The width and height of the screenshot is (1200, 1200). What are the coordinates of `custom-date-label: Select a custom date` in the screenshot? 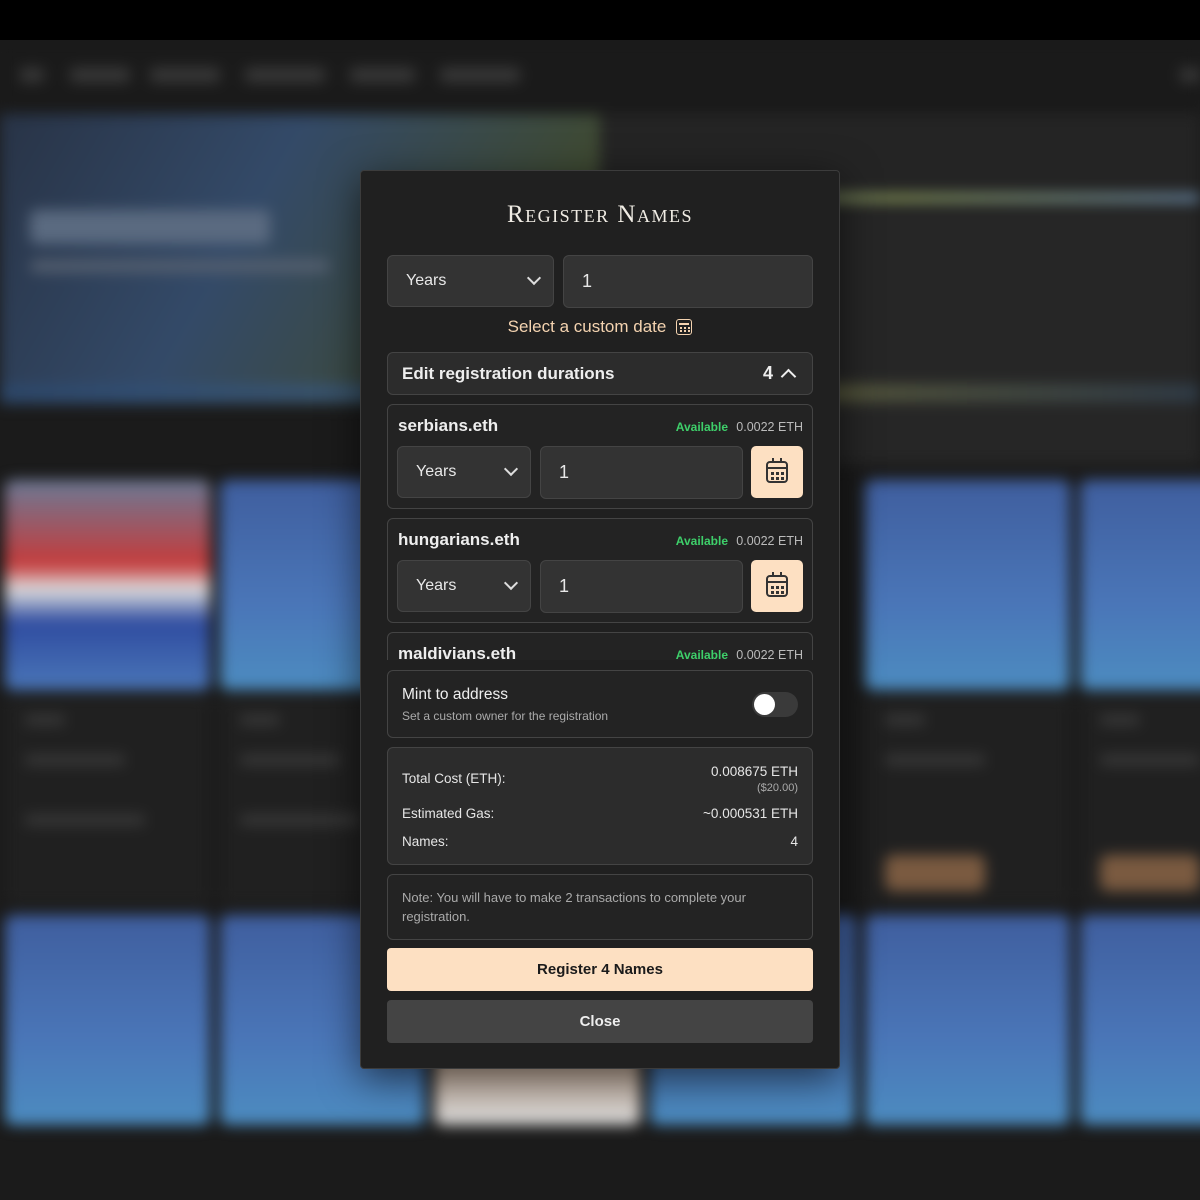 It's located at (587, 326).